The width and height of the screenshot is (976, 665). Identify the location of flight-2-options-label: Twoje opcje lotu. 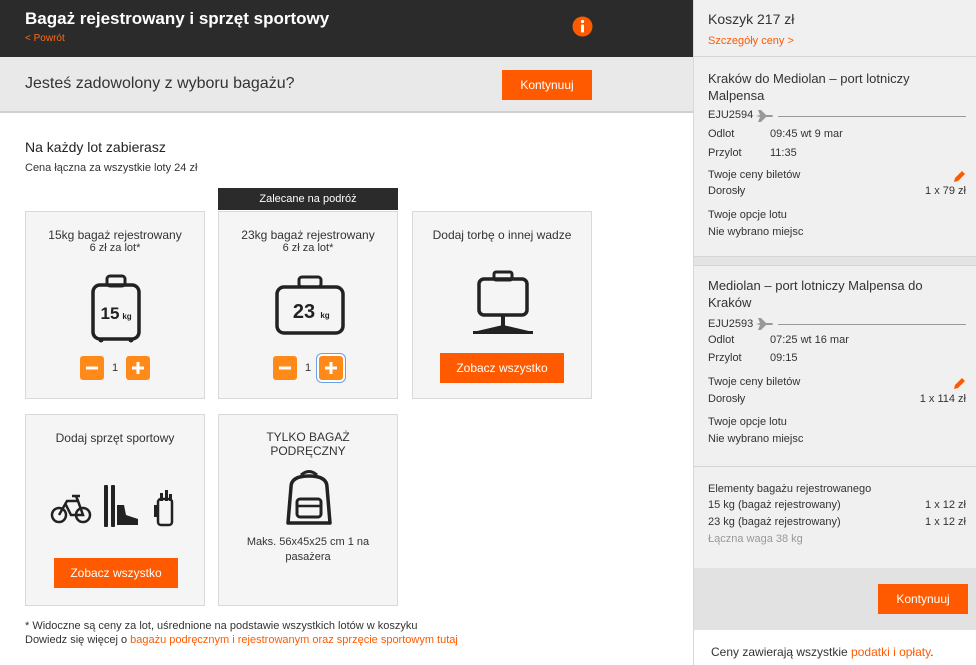
(837, 422).